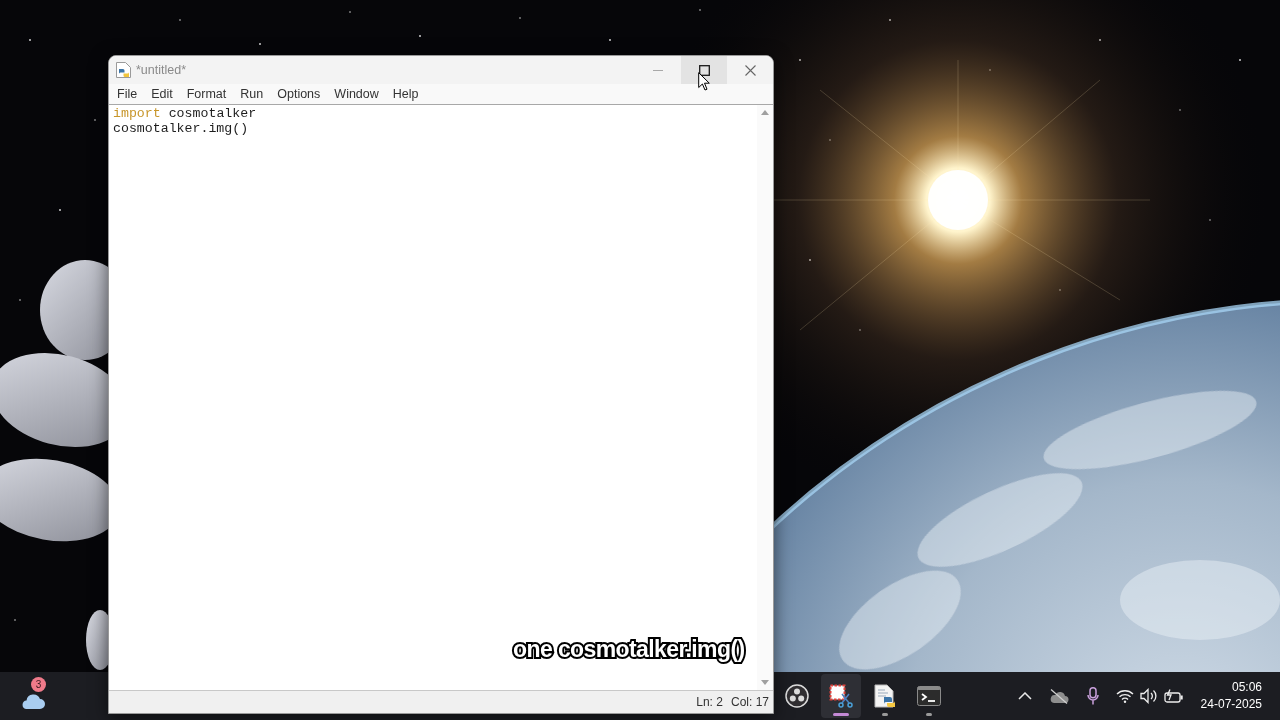 This screenshot has width=1280, height=720. I want to click on circle-logo-icon, so click(796, 696).